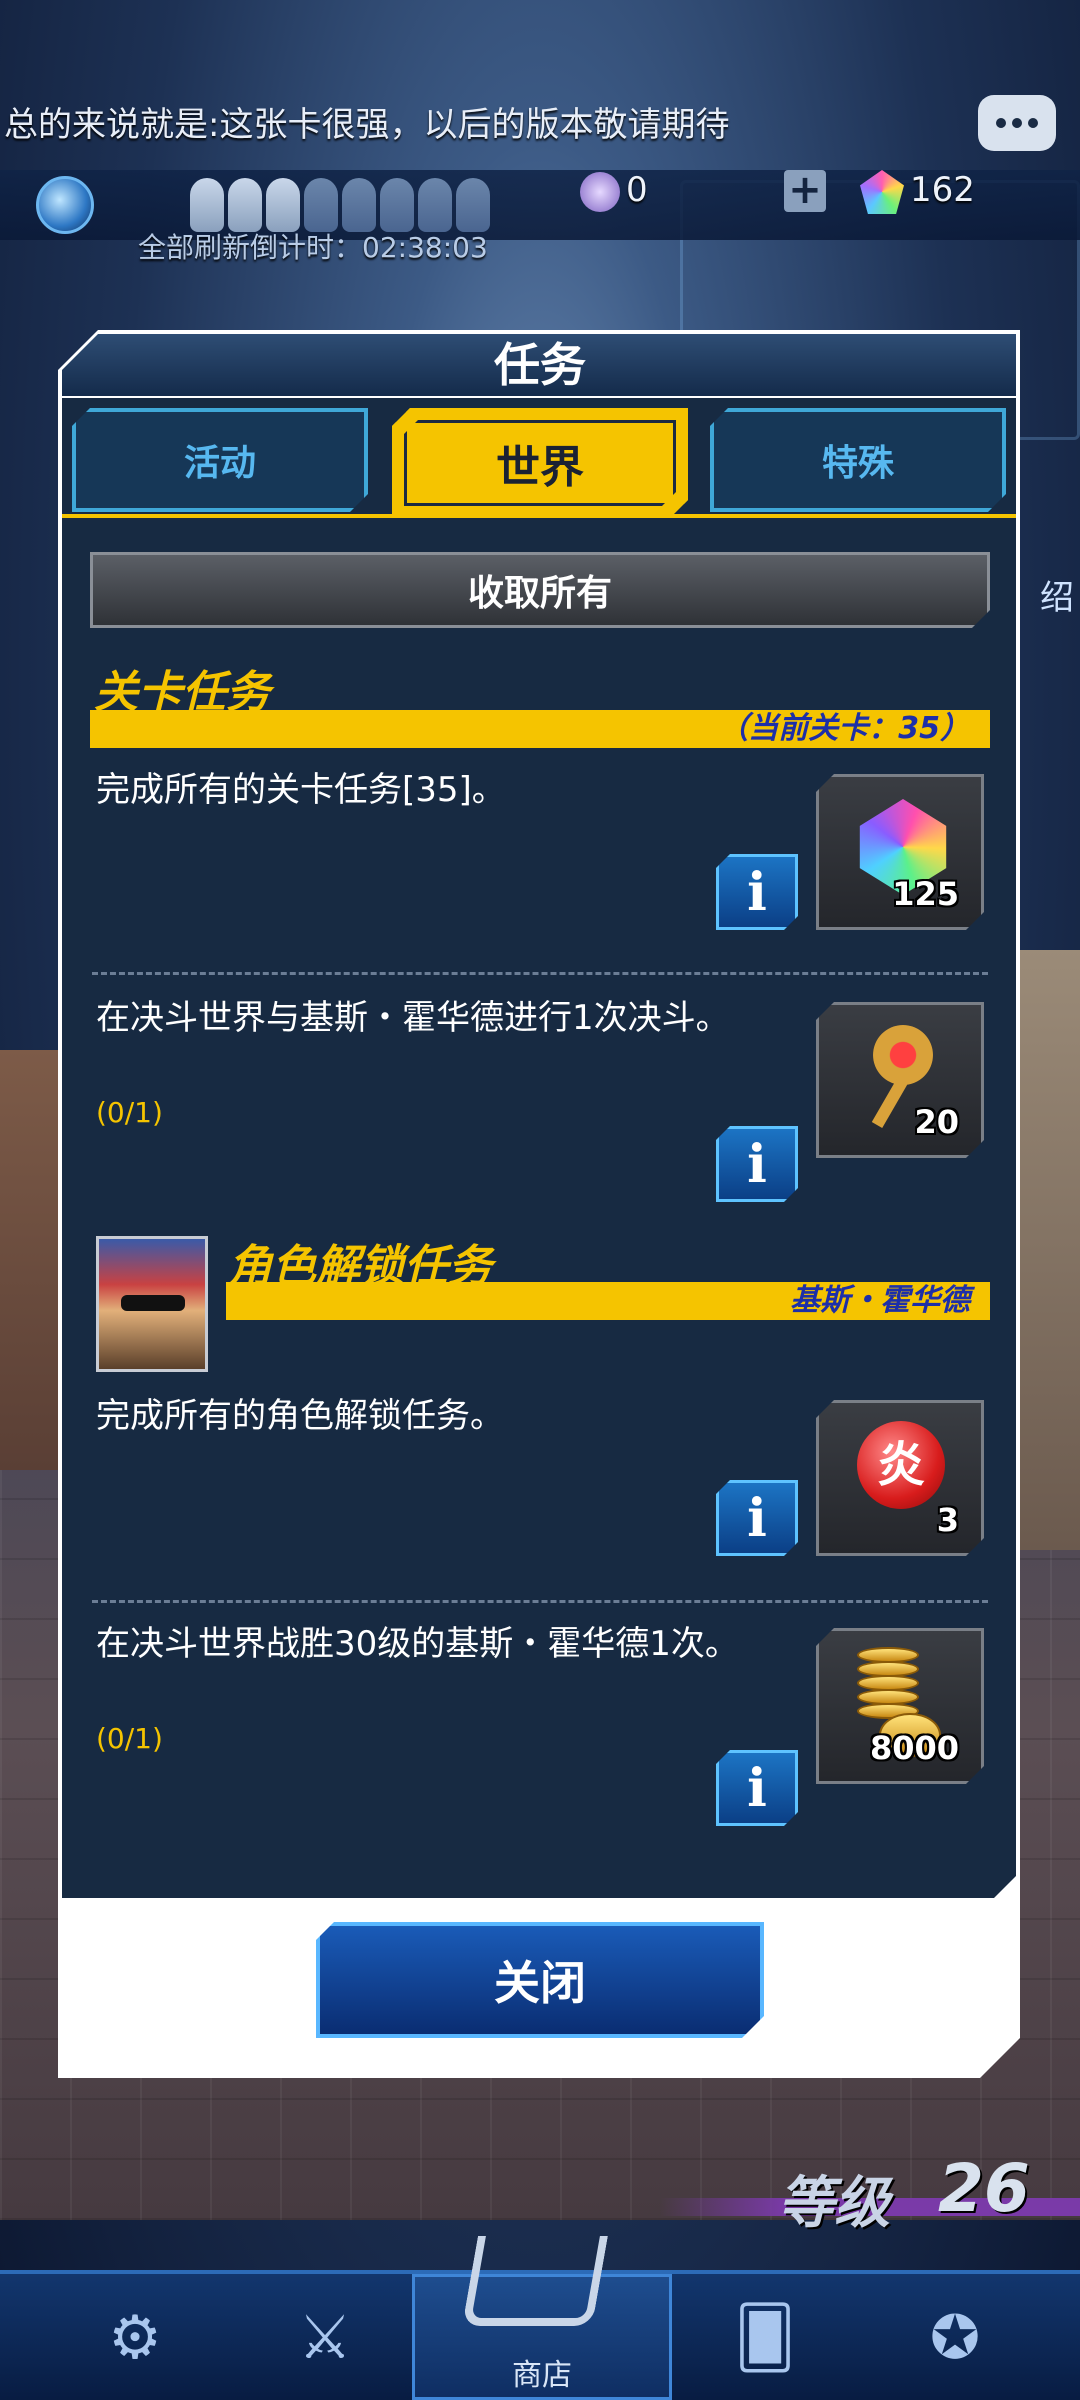 The image size is (1080, 2400). Describe the element at coordinates (900, 1080) in the screenshot. I see `quest-reward: 20` at that location.